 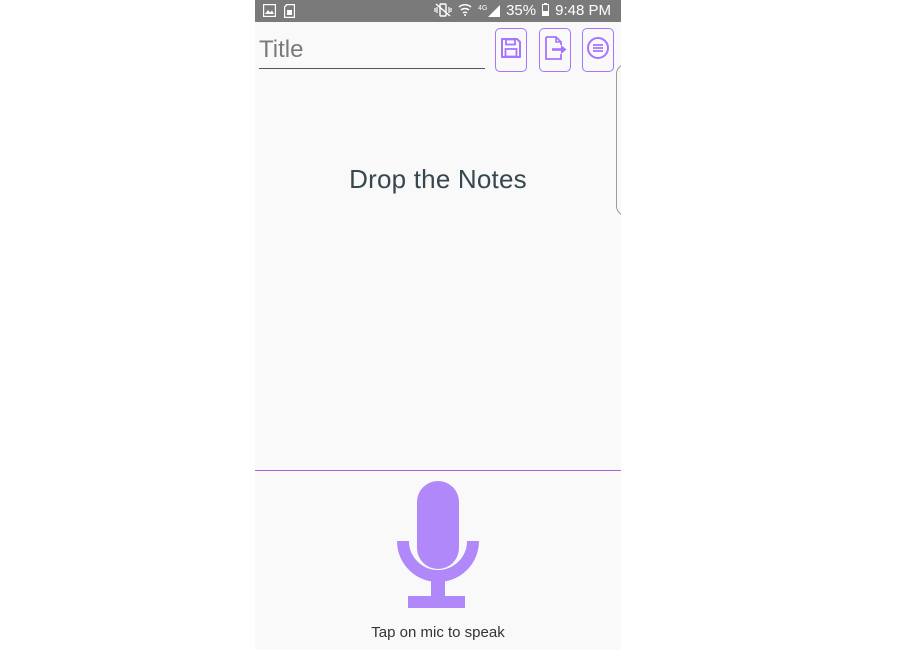 I want to click on battery-icon, so click(x=546, y=11).